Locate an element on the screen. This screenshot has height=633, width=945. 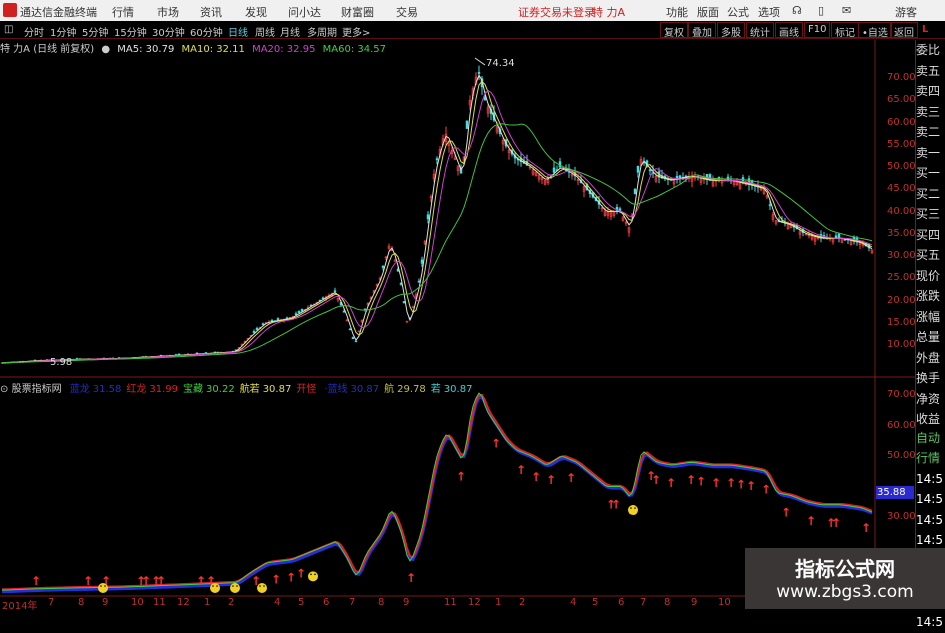
phone-icon: ▯ is located at coordinates (821, 10).